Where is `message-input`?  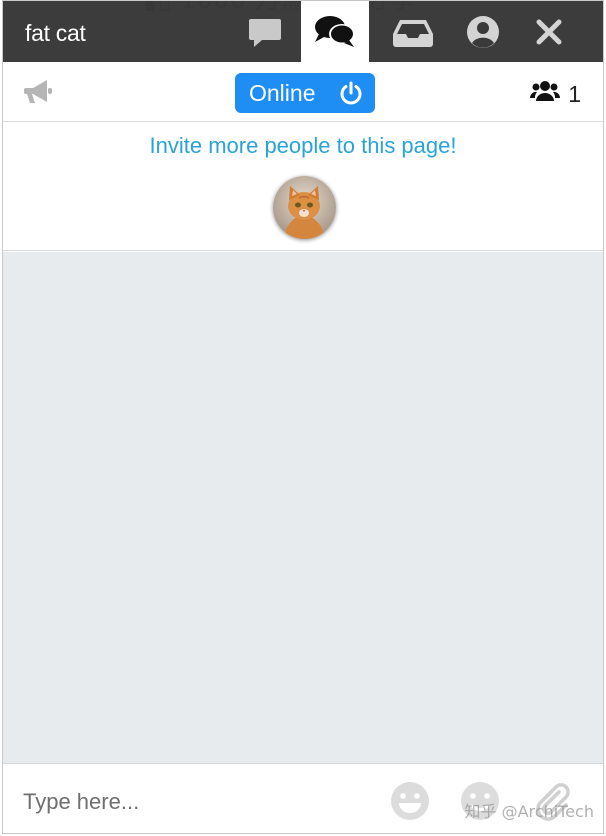 message-input is located at coordinates (193, 802).